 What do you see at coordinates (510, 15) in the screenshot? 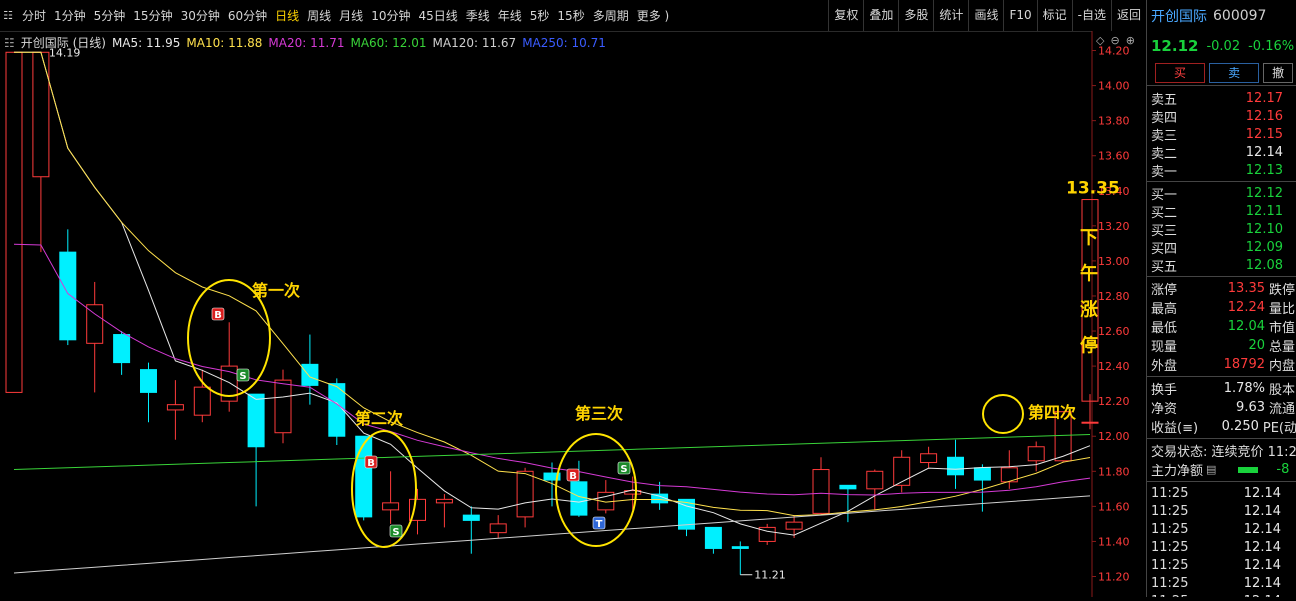
I see `period-tab-12: 年线` at bounding box center [510, 15].